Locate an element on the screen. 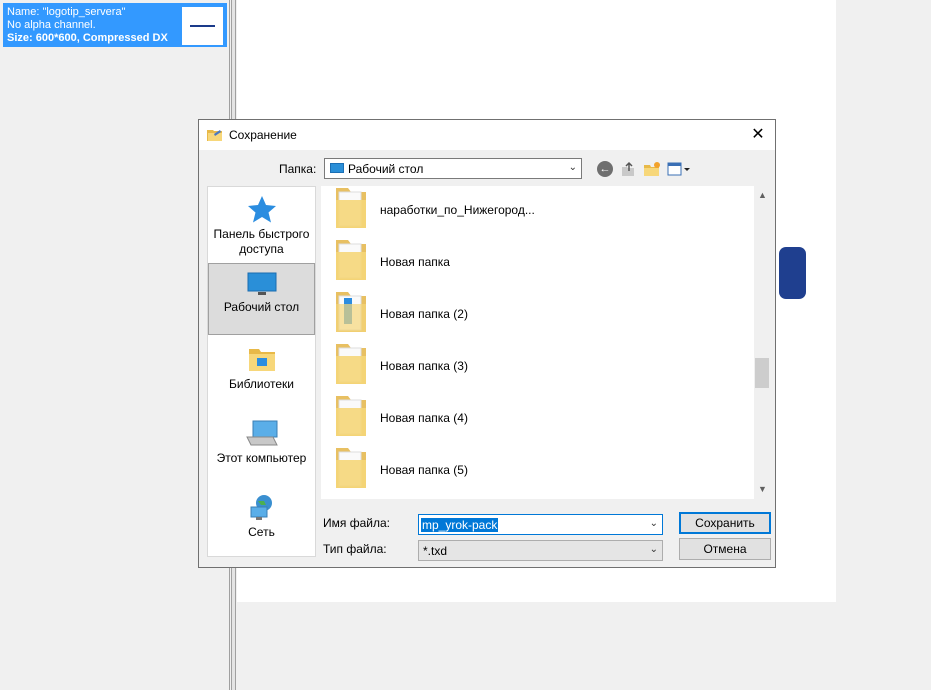 Image resolution: width=931 pixels, height=690 pixels. cancel-button: Отмена is located at coordinates (725, 549).